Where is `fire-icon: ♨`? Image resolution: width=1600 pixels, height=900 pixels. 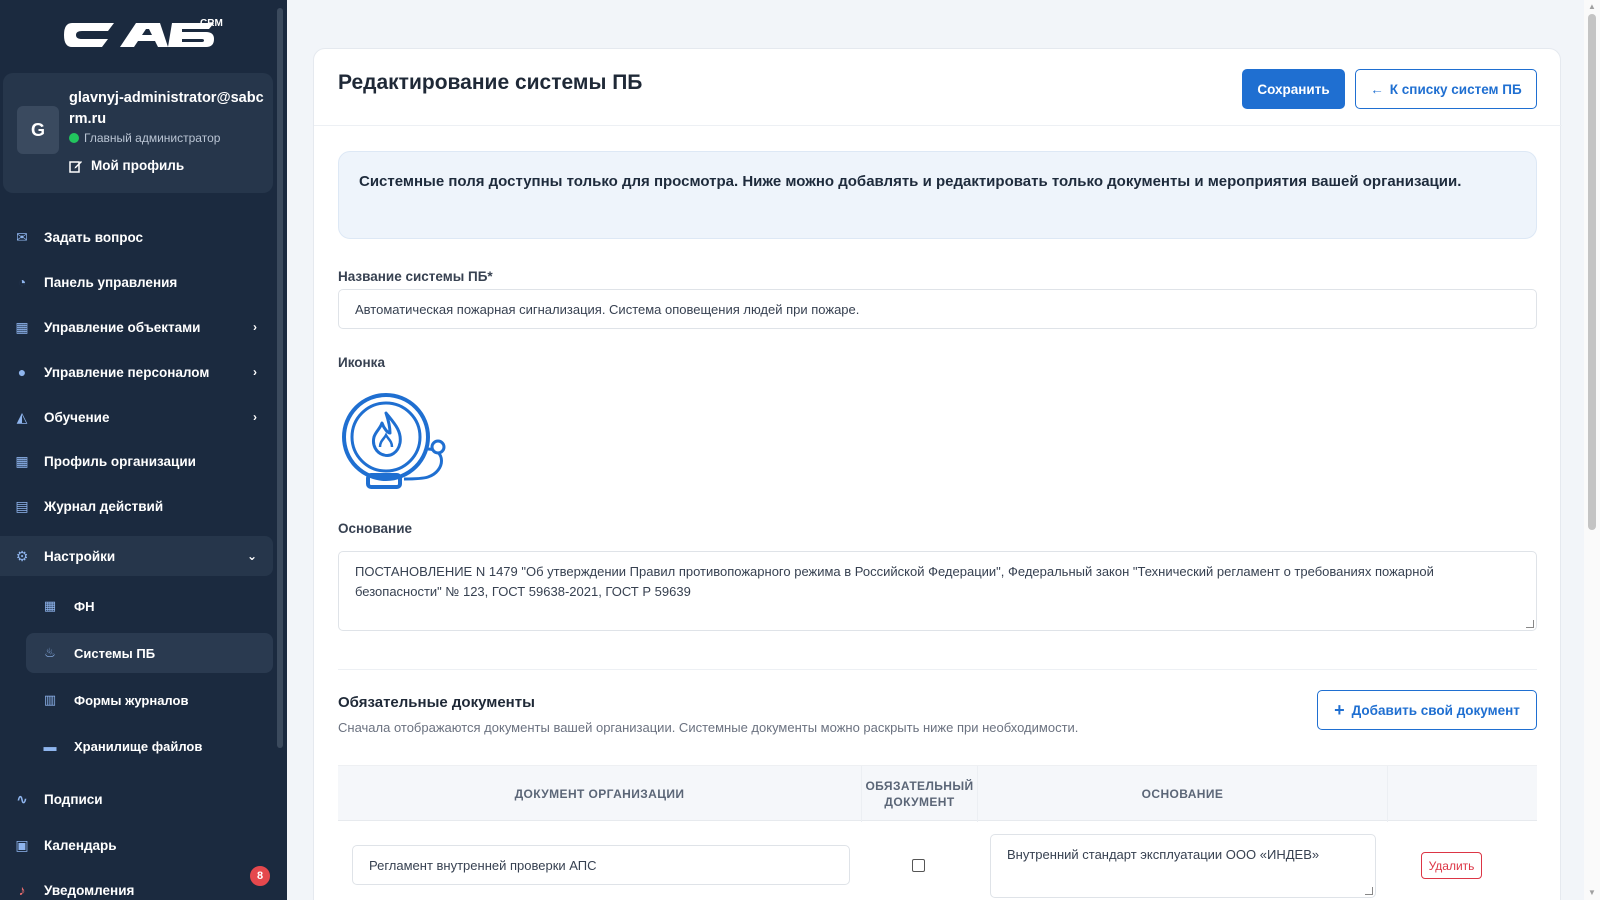 fire-icon: ♨ is located at coordinates (50, 652).